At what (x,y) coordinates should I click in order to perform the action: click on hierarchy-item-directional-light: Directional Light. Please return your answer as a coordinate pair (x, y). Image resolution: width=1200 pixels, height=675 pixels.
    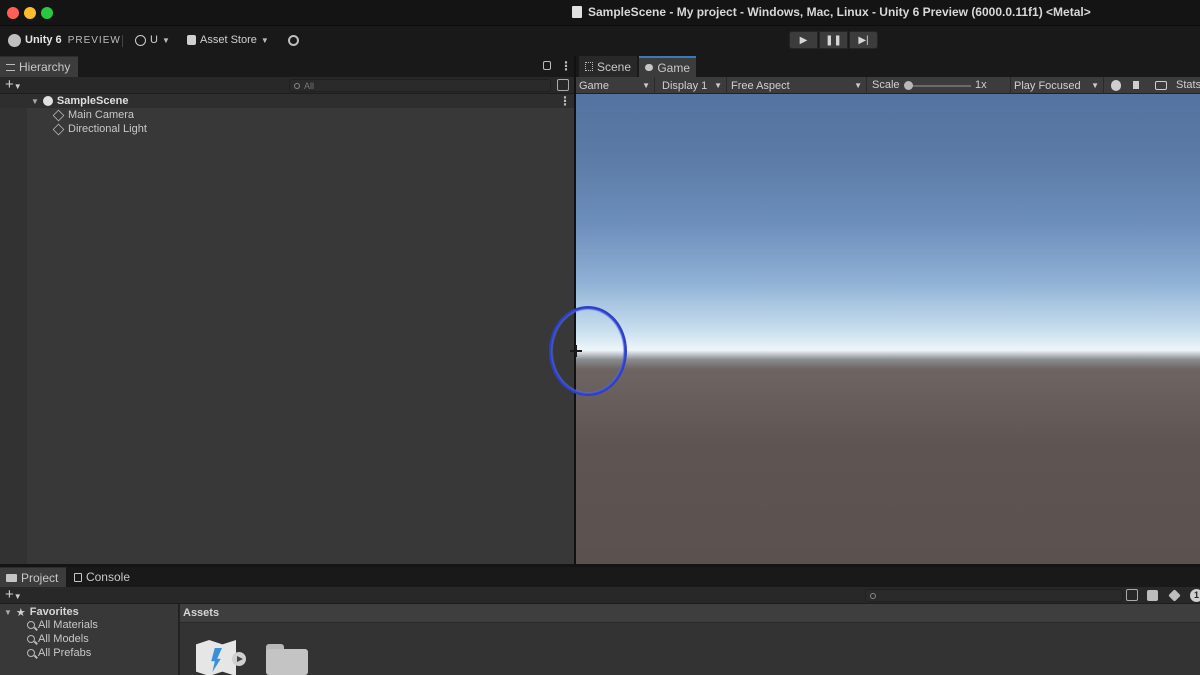
    Looking at the image, I should click on (99, 129).